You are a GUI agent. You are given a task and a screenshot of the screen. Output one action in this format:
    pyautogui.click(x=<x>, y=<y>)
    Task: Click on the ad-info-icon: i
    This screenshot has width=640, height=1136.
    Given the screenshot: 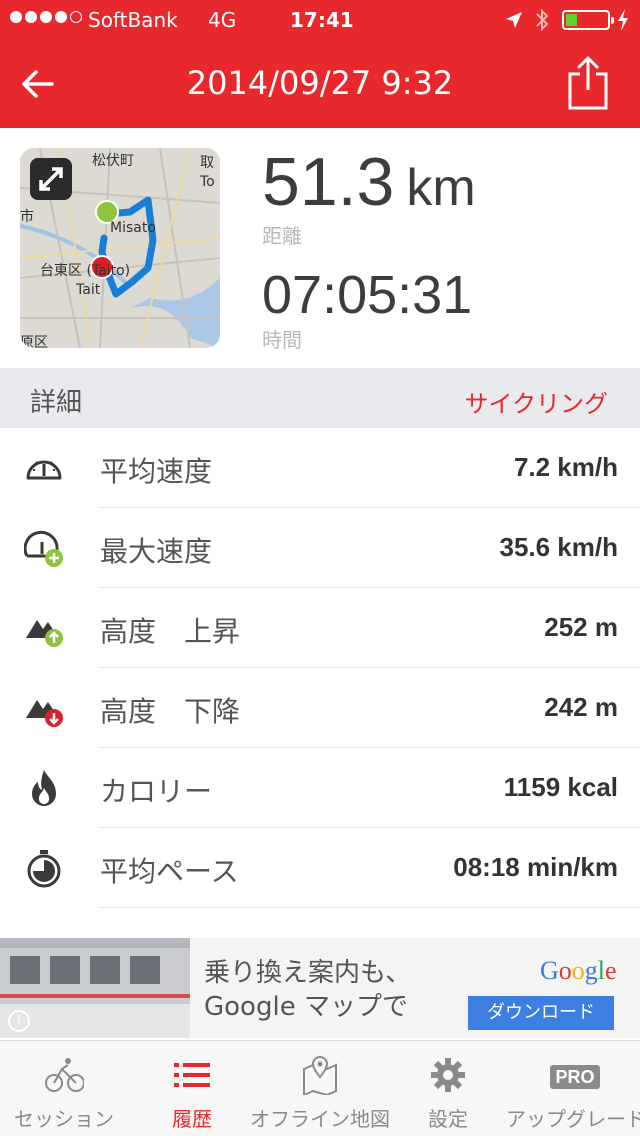 What is the action you would take?
    pyautogui.click(x=19, y=1021)
    